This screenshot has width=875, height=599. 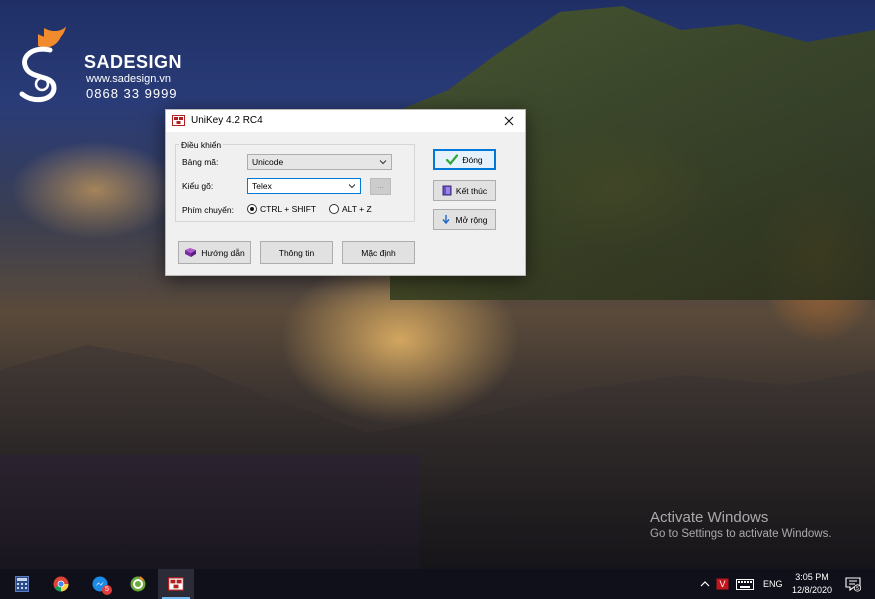 I want to click on notification-count: 5, so click(x=857, y=589).